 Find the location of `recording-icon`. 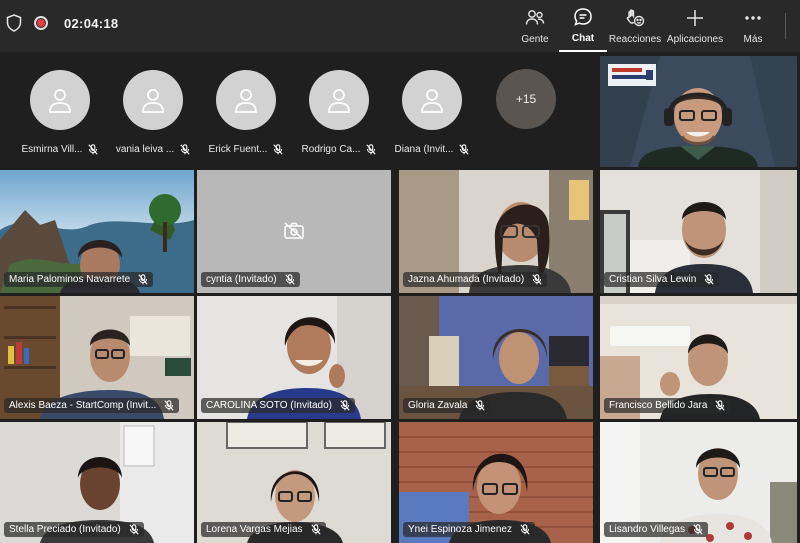

recording-icon is located at coordinates (41, 23).